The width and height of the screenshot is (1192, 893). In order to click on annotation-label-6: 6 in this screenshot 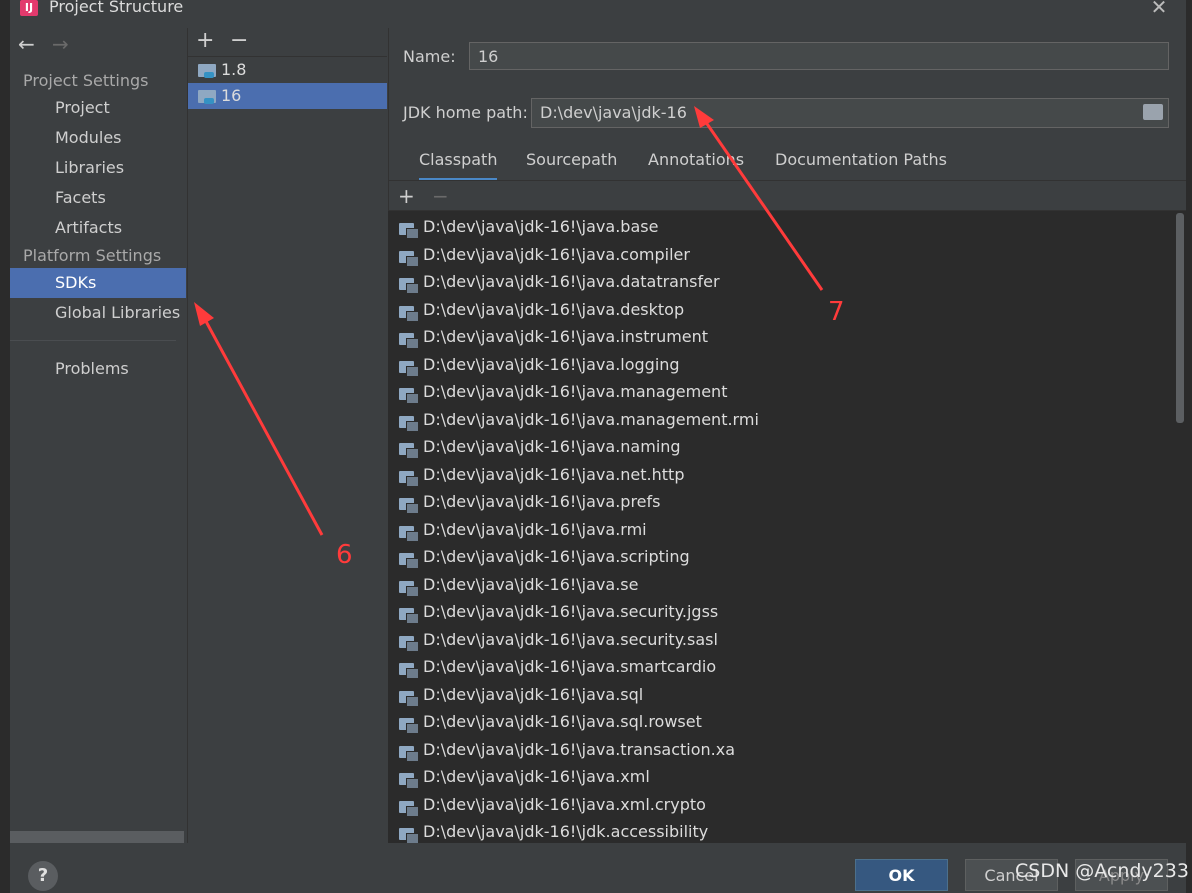, I will do `click(344, 555)`.